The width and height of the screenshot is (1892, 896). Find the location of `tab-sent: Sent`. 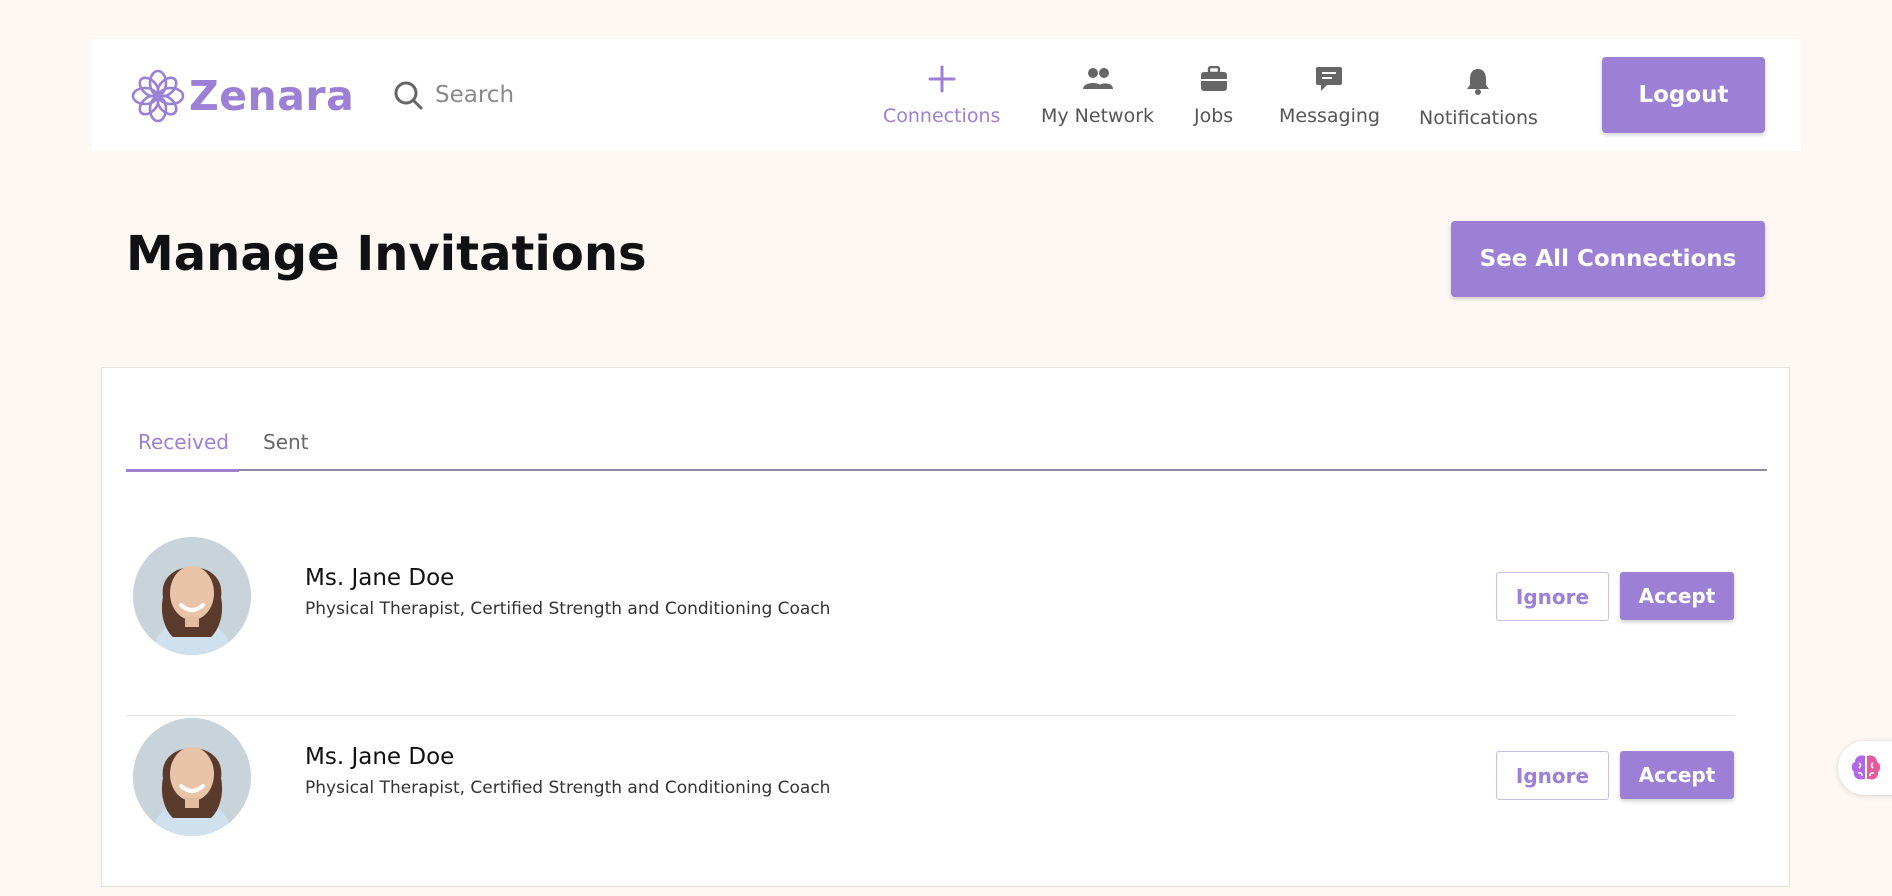

tab-sent: Sent is located at coordinates (286, 448).